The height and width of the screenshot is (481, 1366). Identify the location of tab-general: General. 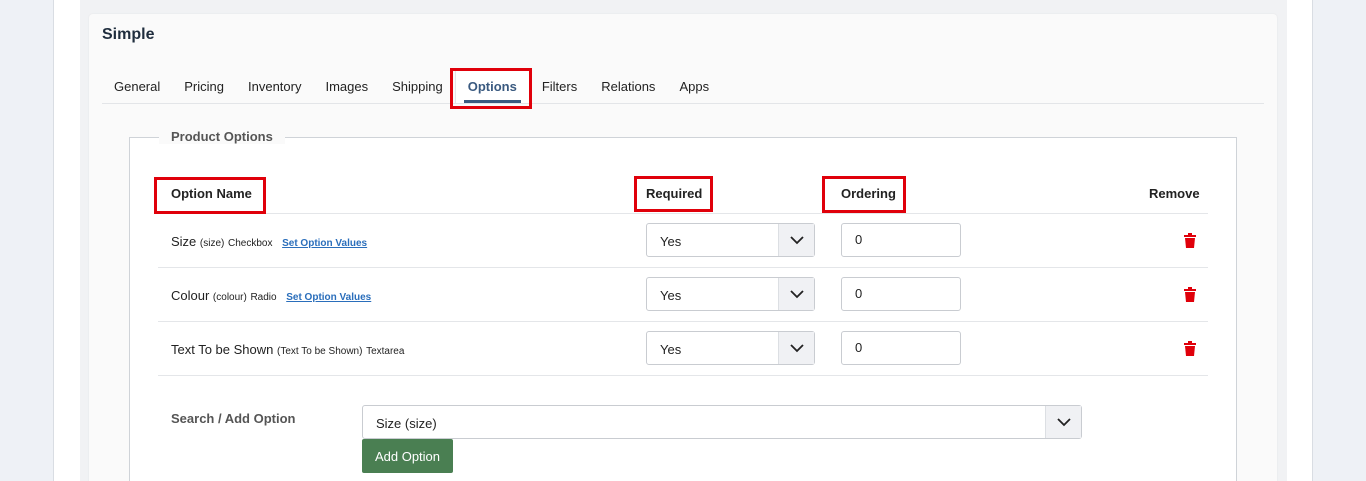
(137, 86).